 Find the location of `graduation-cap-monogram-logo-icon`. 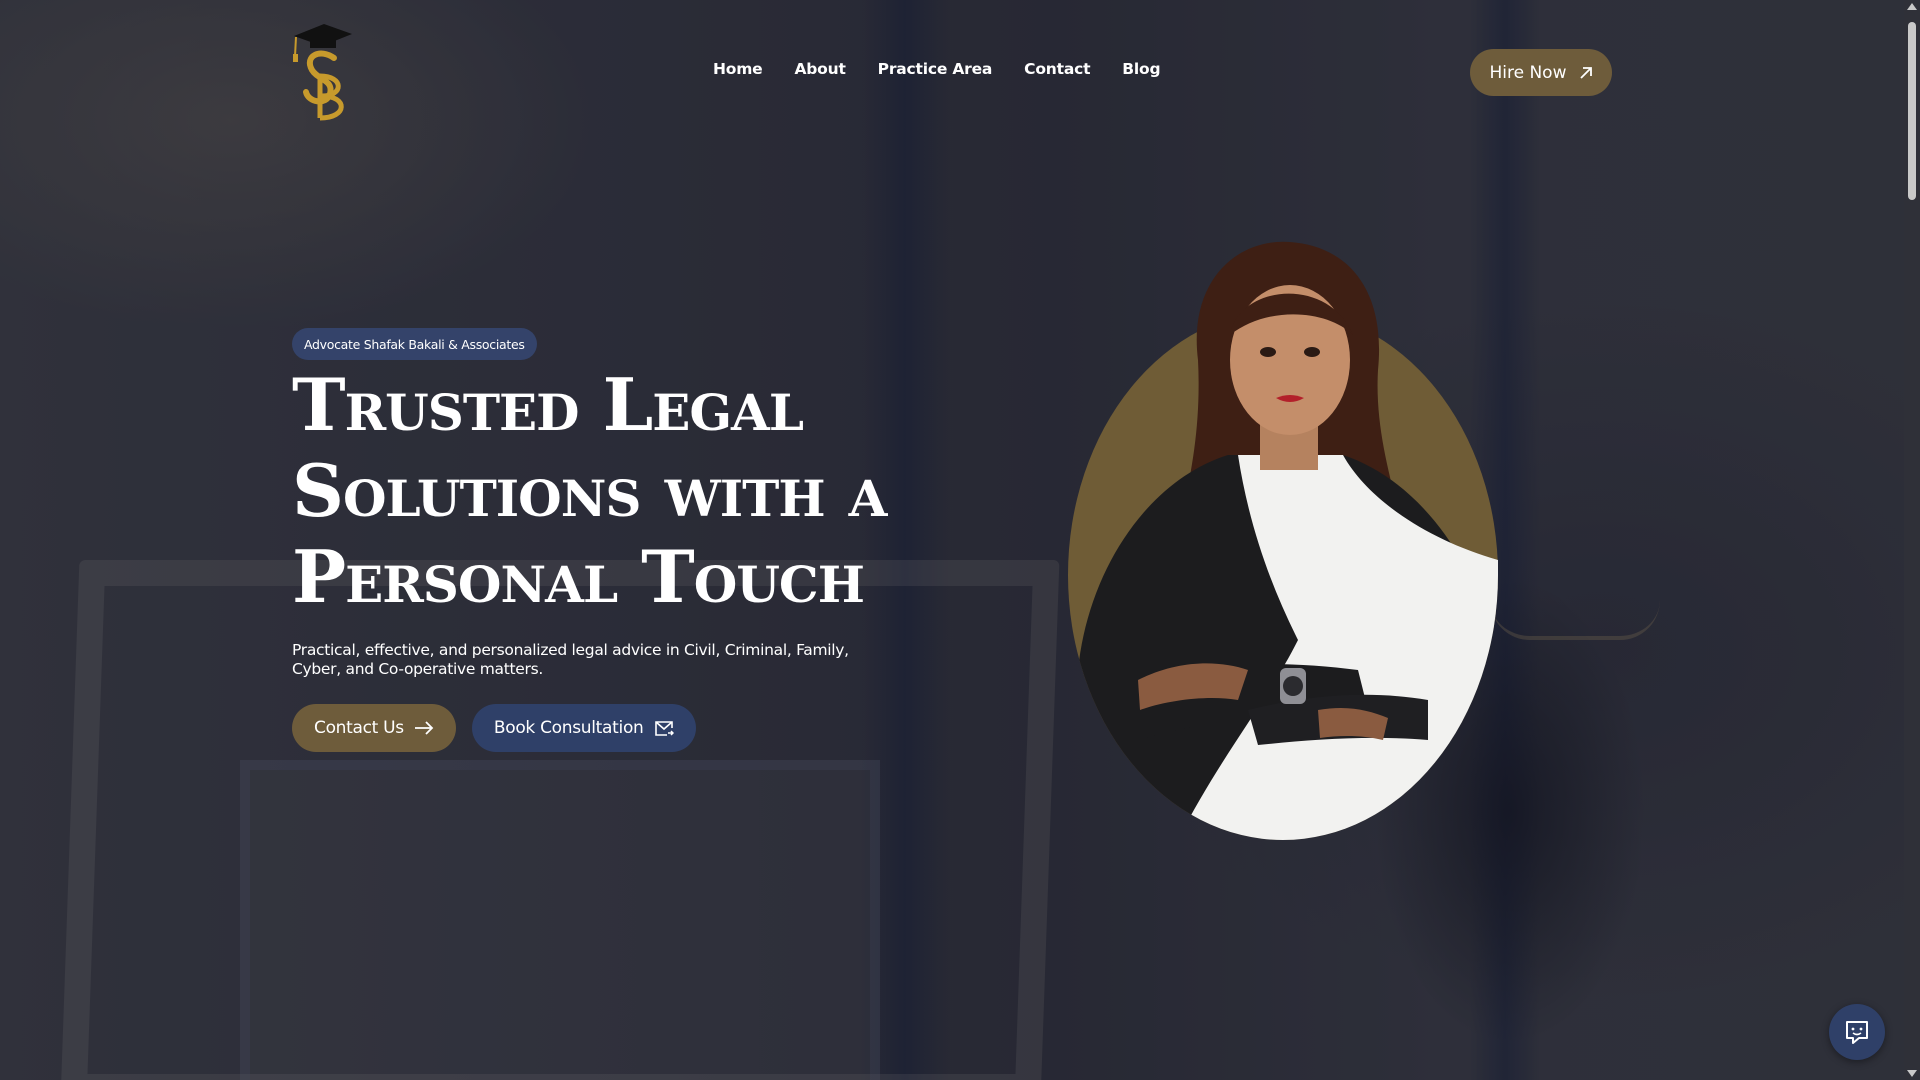

graduation-cap-monogram-logo-icon is located at coordinates (322, 72).